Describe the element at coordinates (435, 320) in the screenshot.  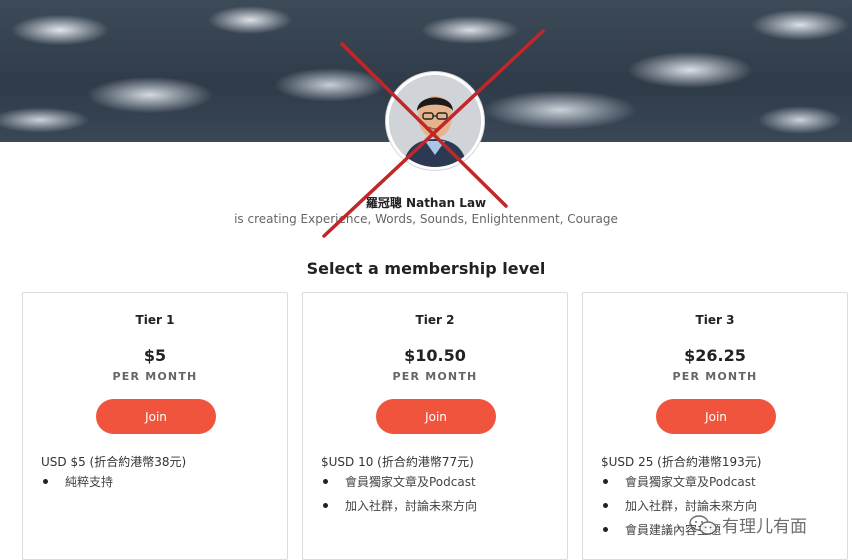
I see `tier-name: Tier 2` at that location.